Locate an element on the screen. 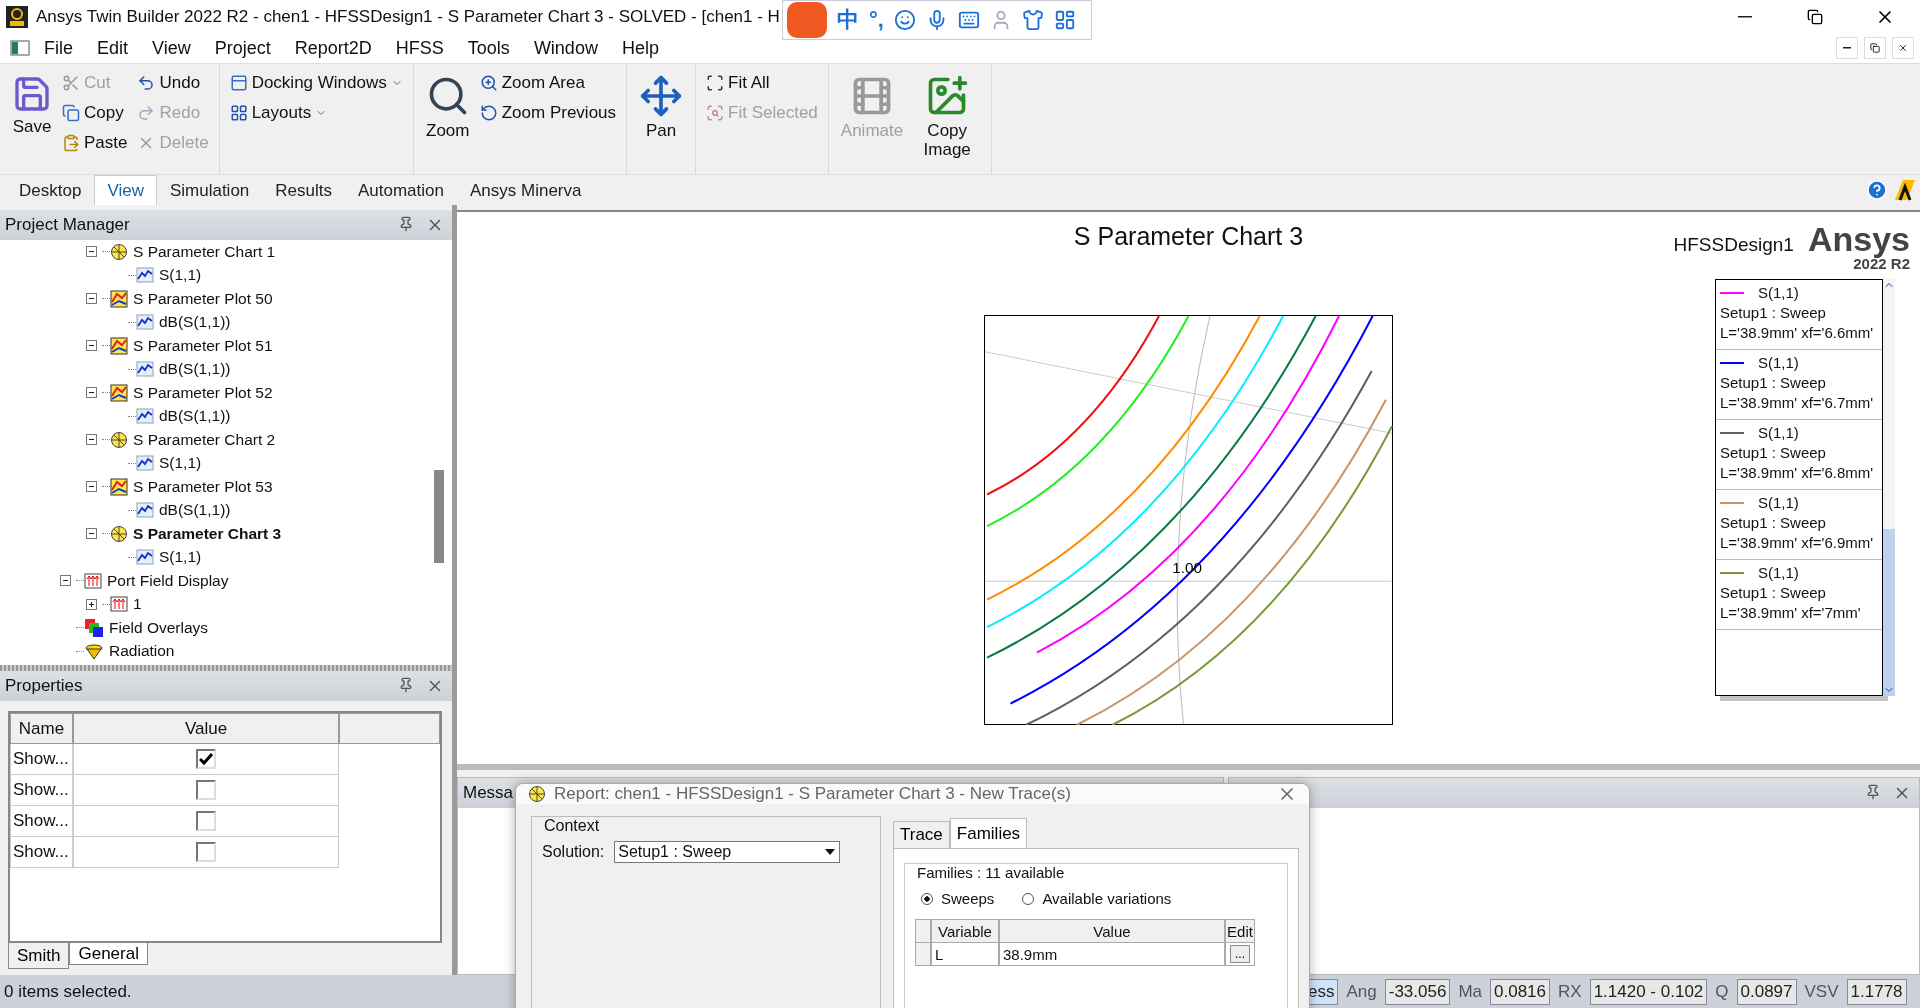 The height and width of the screenshot is (1008, 1920). tree-item: S Parameter Plot 50 is located at coordinates (203, 298).